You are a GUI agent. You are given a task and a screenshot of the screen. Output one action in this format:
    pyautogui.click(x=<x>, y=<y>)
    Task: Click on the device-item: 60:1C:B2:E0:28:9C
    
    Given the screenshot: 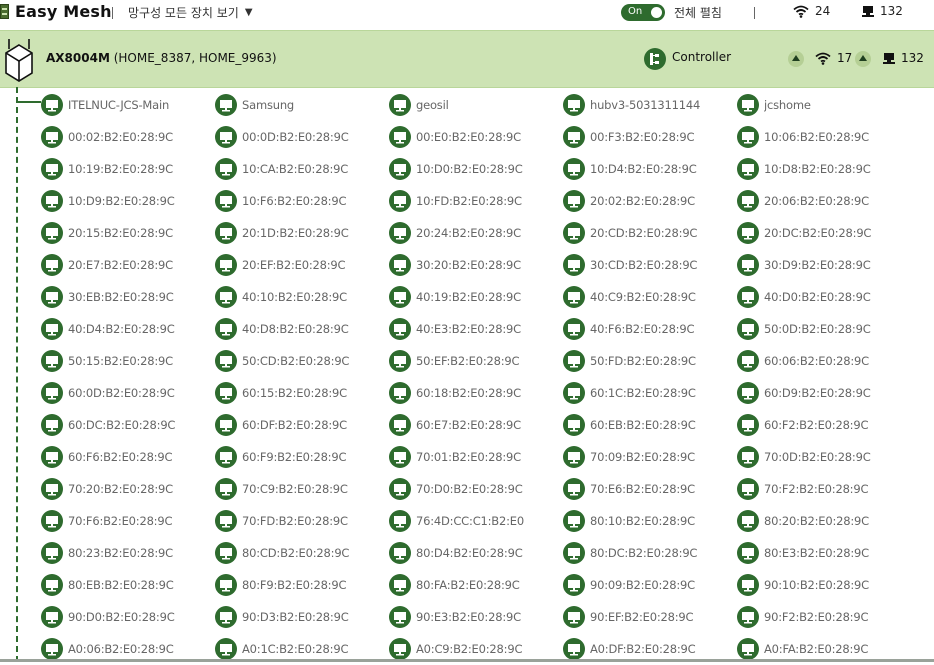 What is the action you would take?
    pyautogui.click(x=650, y=393)
    